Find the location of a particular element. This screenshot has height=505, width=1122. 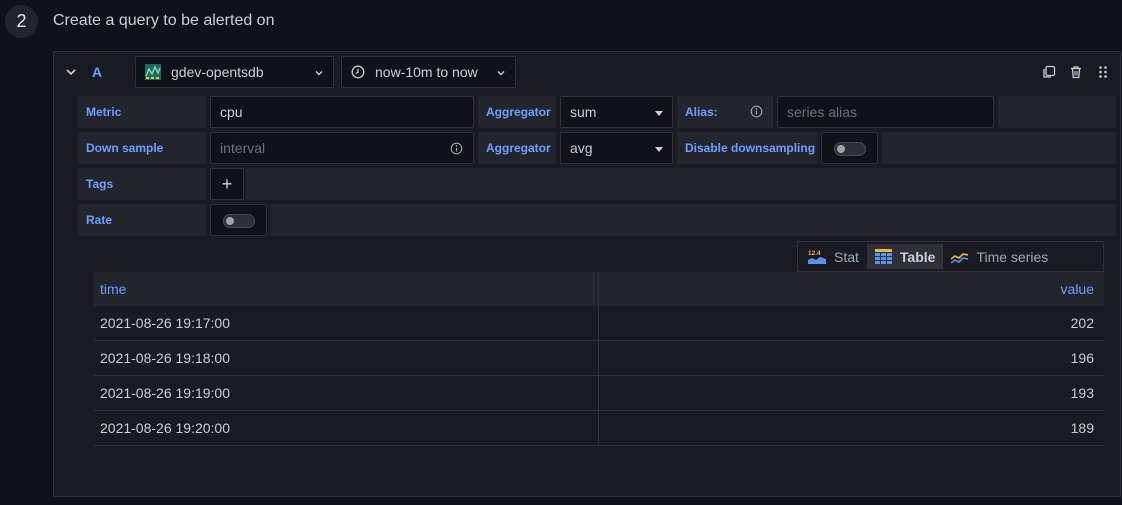

relative-time-picker: now-10m to now is located at coordinates (428, 72).